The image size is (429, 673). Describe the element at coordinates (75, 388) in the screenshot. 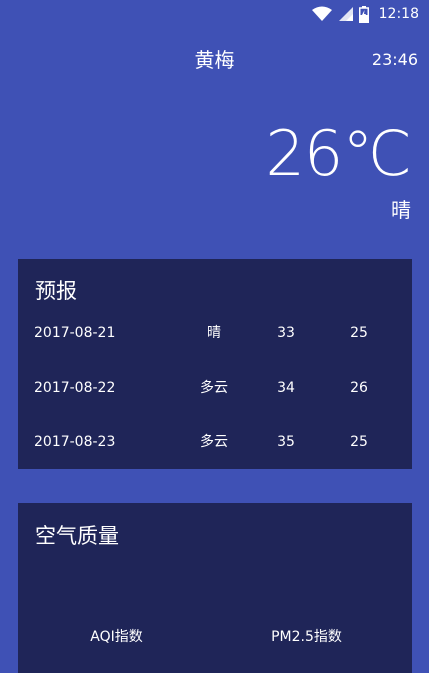

I see `forecast-date: 2017-08-22` at that location.